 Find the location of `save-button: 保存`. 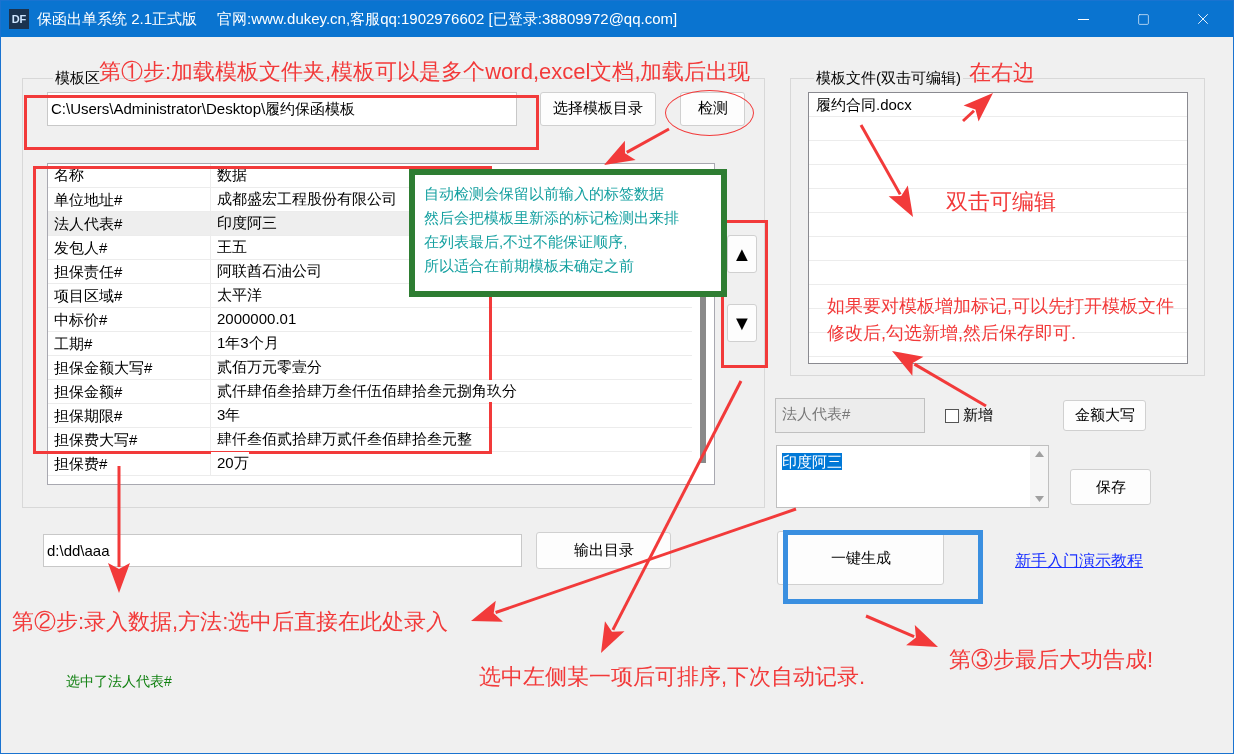

save-button: 保存 is located at coordinates (1110, 487).